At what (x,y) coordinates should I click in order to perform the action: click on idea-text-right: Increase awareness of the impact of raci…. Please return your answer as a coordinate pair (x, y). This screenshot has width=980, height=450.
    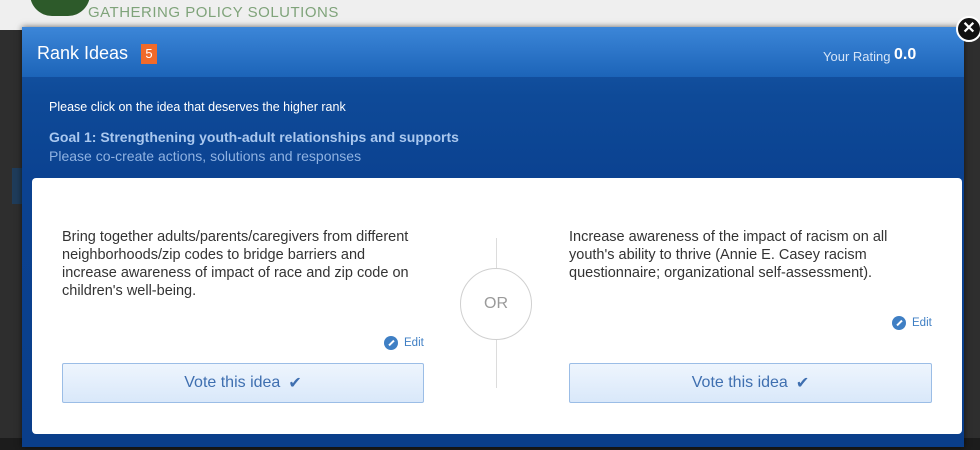
    Looking at the image, I should click on (751, 255).